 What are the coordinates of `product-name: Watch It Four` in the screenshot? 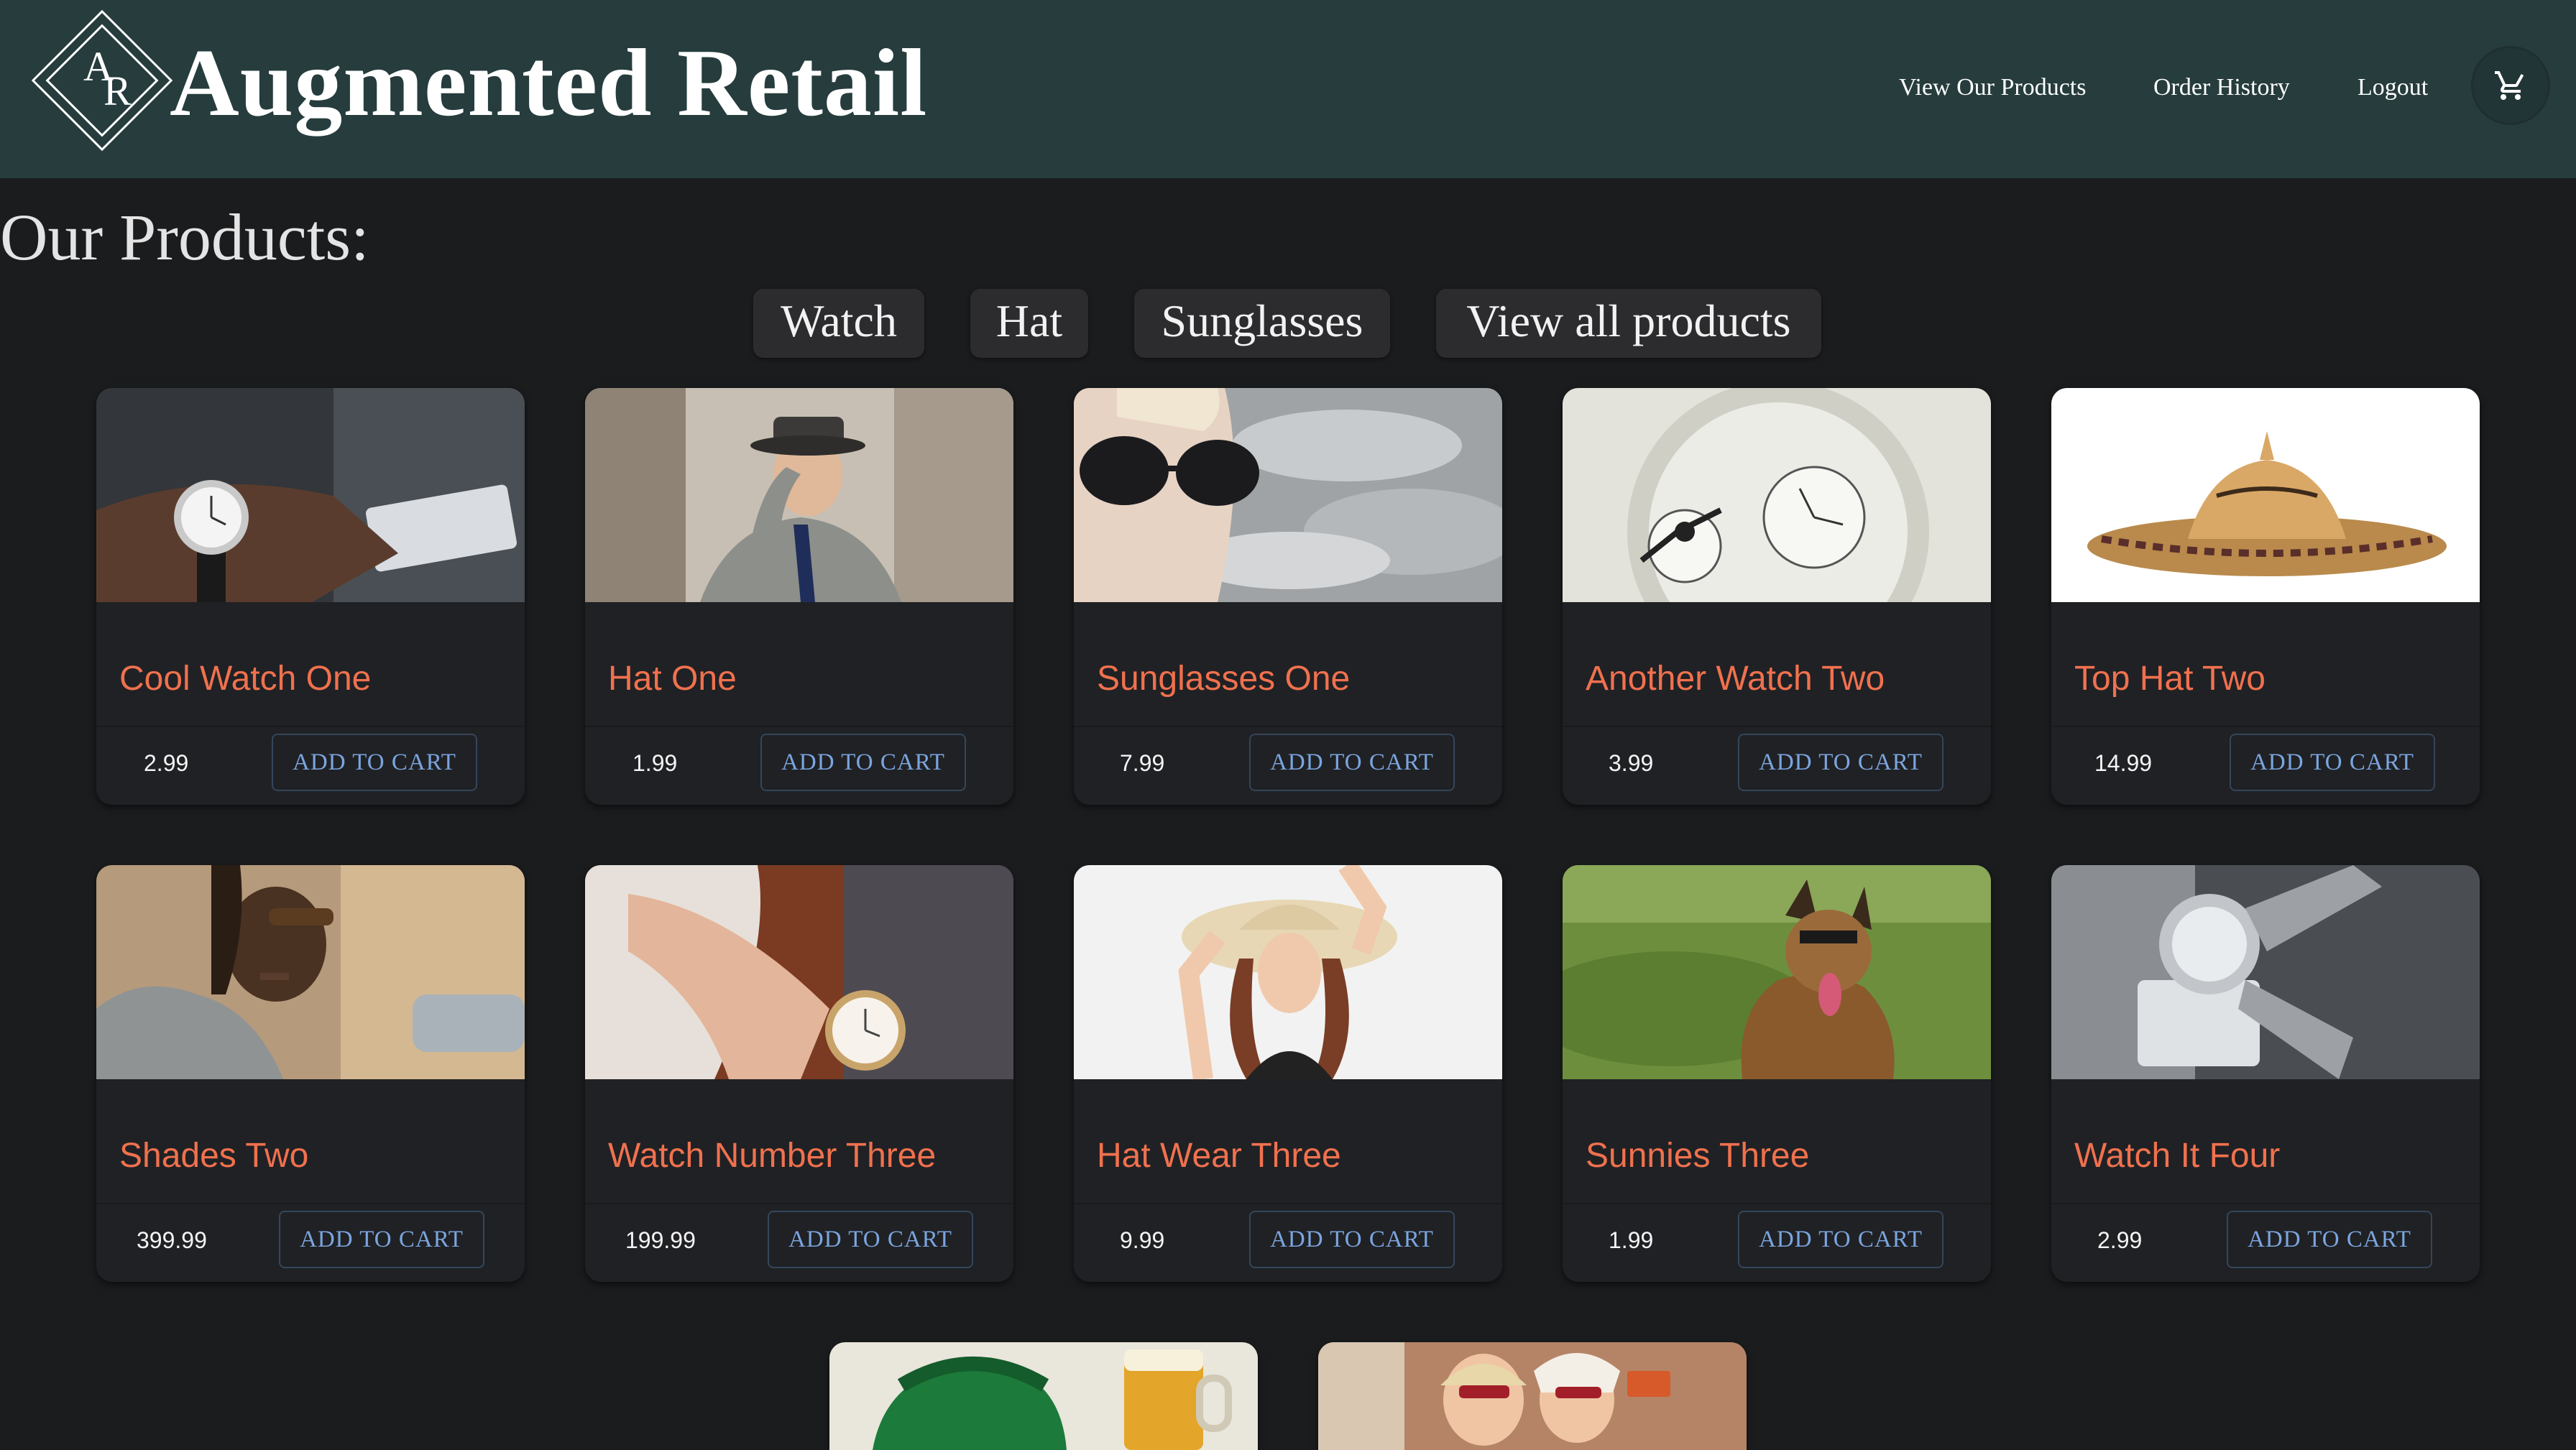 It's located at (2177, 1156).